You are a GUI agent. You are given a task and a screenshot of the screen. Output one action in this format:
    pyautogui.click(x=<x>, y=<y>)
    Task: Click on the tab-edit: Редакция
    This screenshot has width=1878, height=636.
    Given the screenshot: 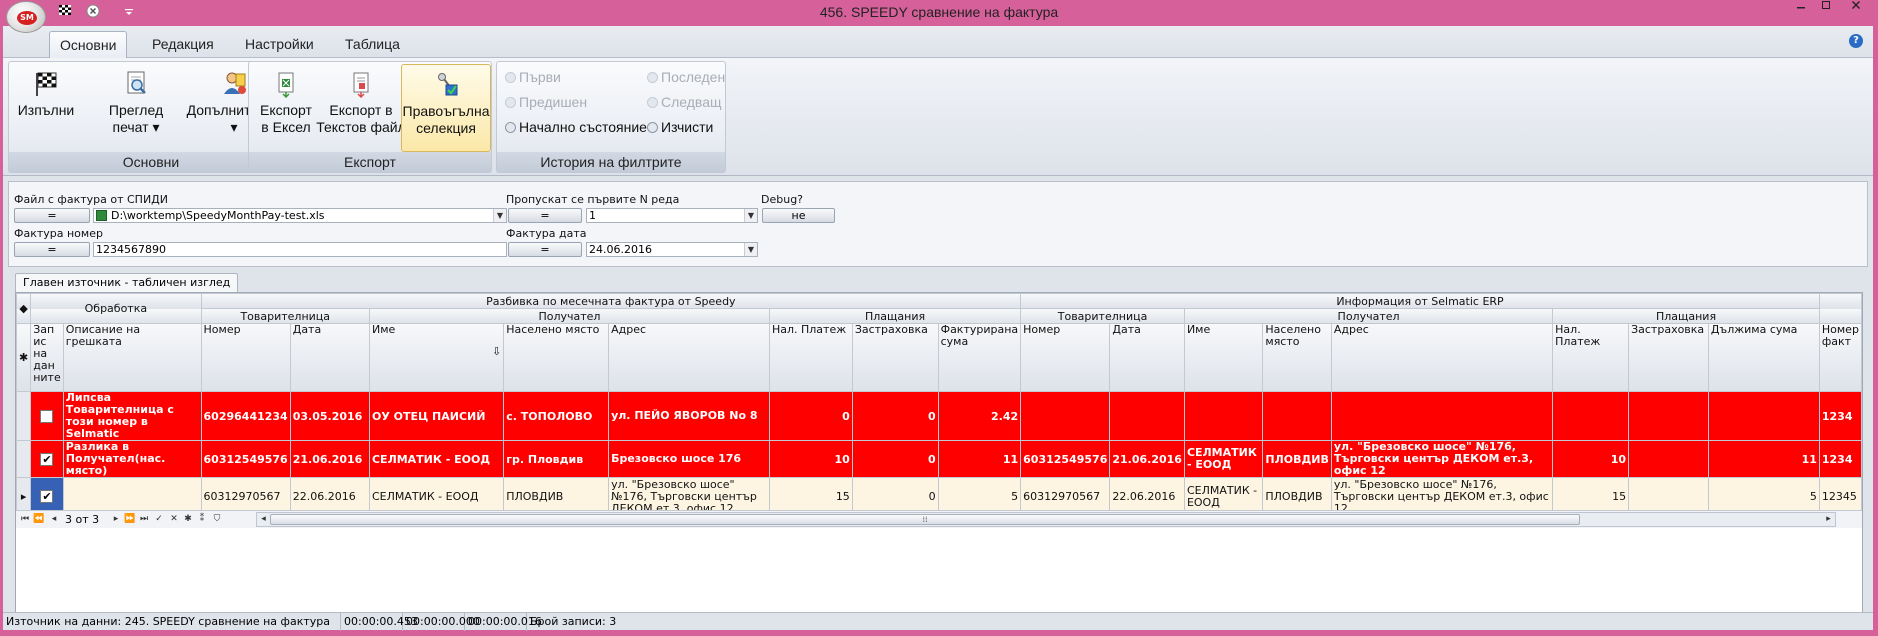 What is the action you would take?
    pyautogui.click(x=183, y=44)
    